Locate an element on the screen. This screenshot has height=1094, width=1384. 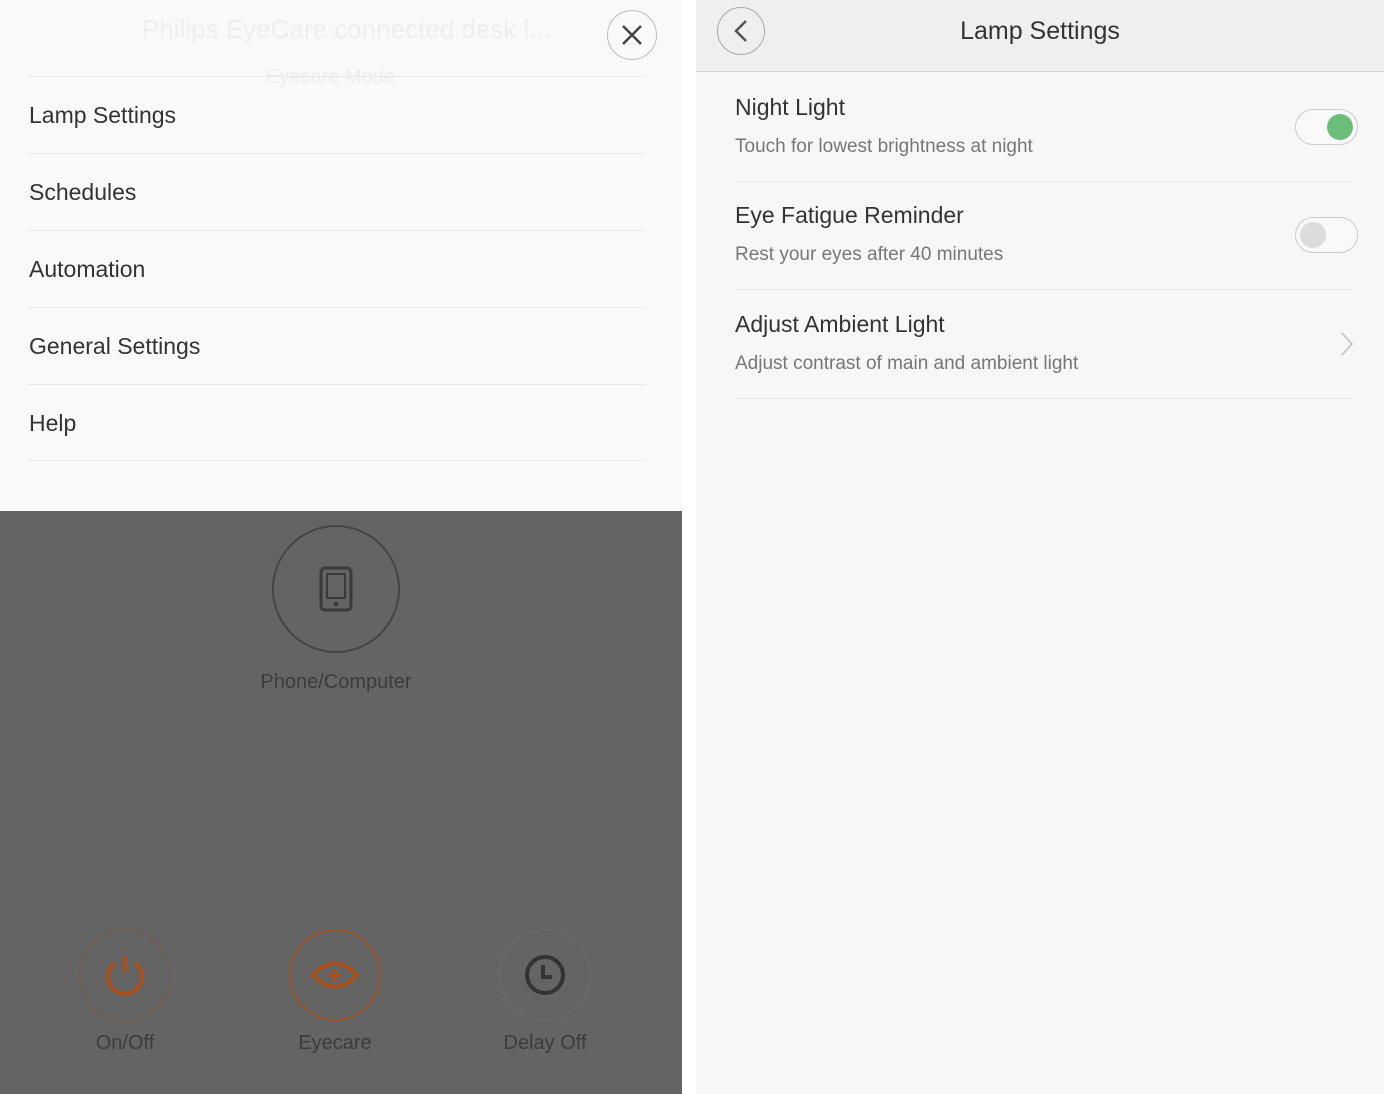
chevron-right-icon is located at coordinates (1347, 344).